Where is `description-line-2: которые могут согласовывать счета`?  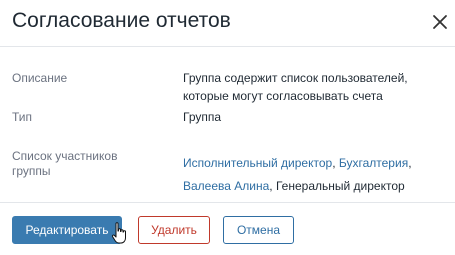 description-line-2: которые могут согласовывать счета is located at coordinates (283, 96).